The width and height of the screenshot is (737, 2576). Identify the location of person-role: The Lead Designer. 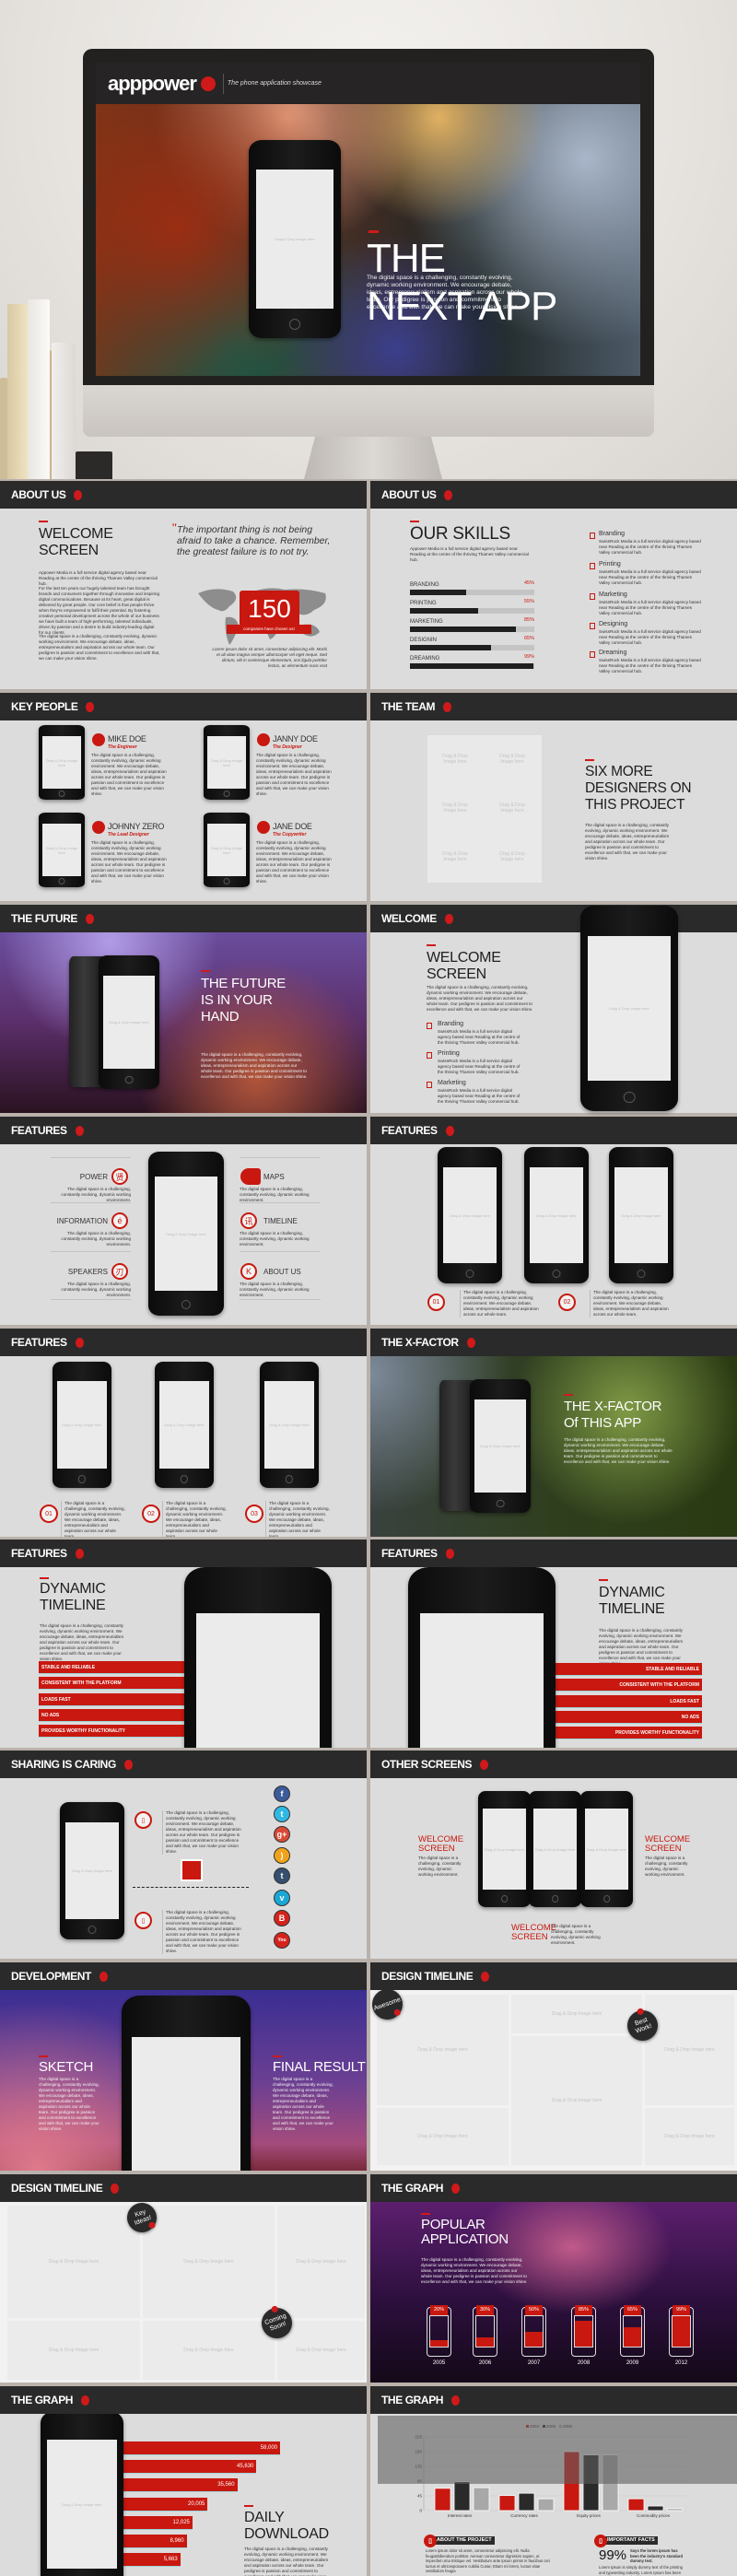
(128, 834).